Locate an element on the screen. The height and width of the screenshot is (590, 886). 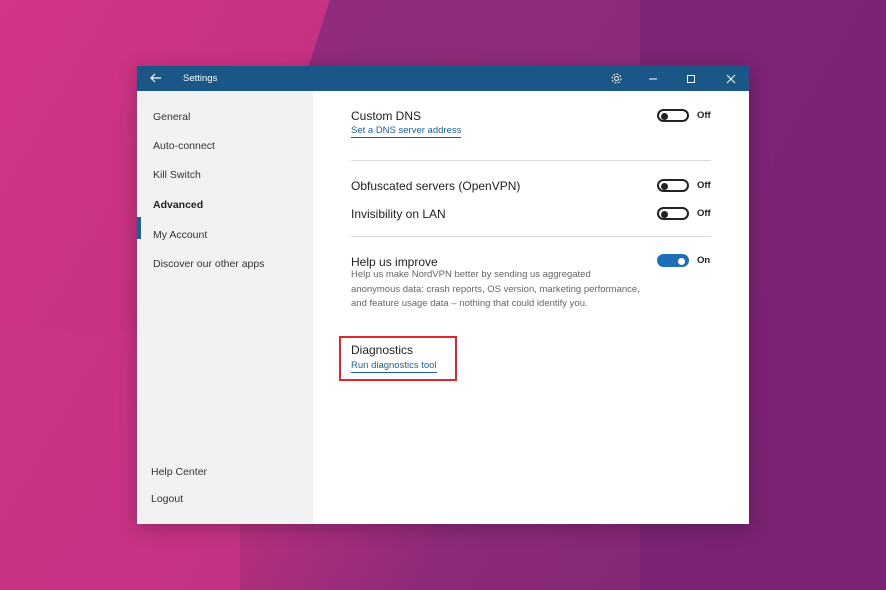
sidebar-item-kill-switch: Kill Switch is located at coordinates (177, 175).